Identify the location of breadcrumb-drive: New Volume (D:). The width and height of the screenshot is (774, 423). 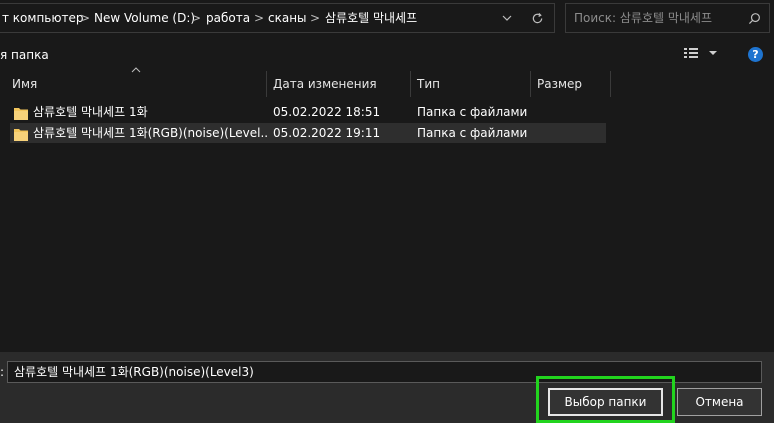
(144, 18).